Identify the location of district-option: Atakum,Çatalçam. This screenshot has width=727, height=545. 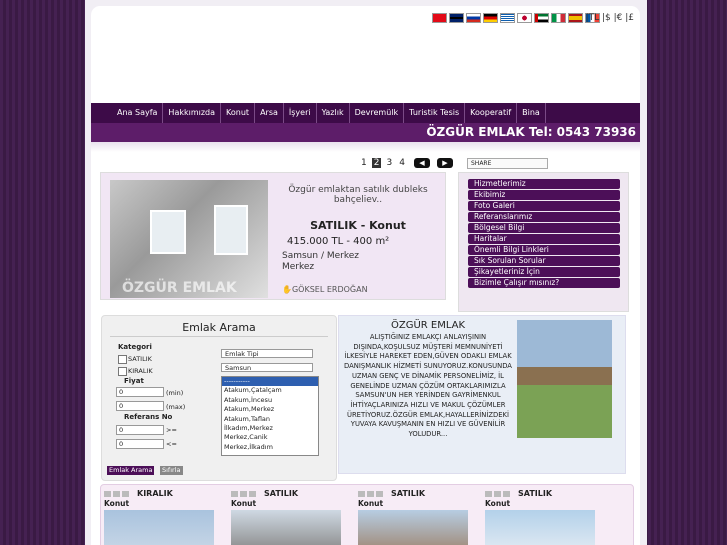
(270, 390).